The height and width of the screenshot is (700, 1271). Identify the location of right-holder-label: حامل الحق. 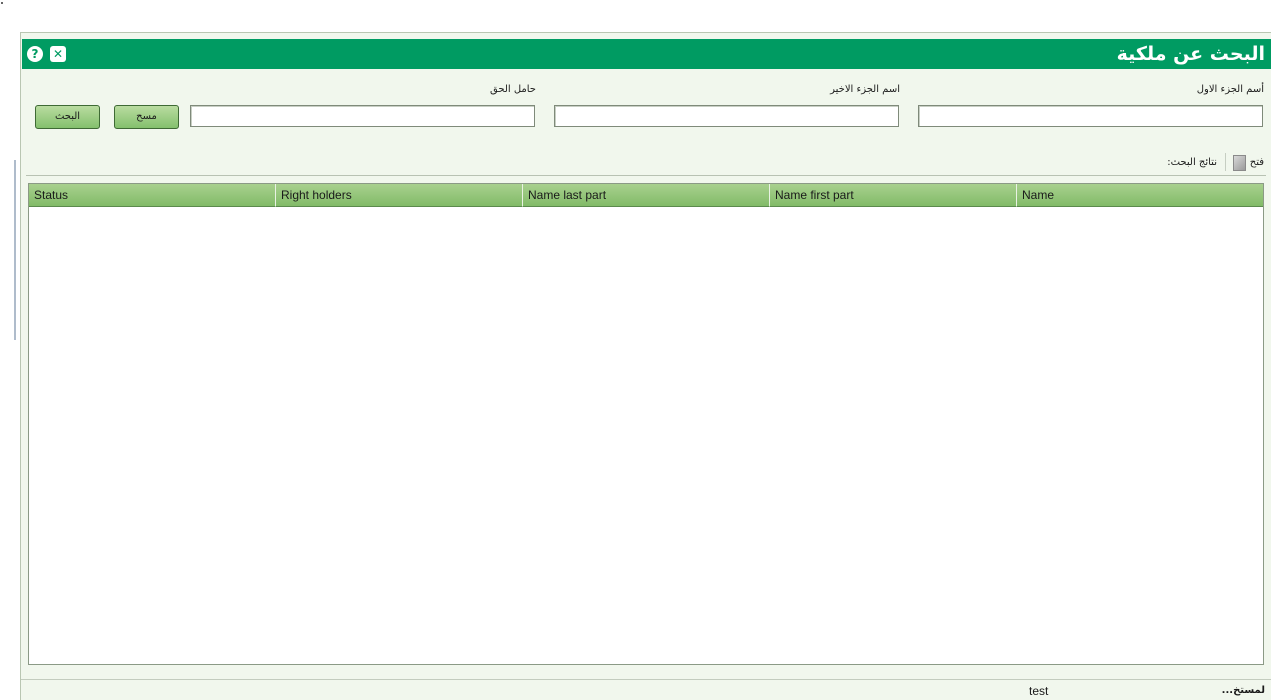
(513, 89).